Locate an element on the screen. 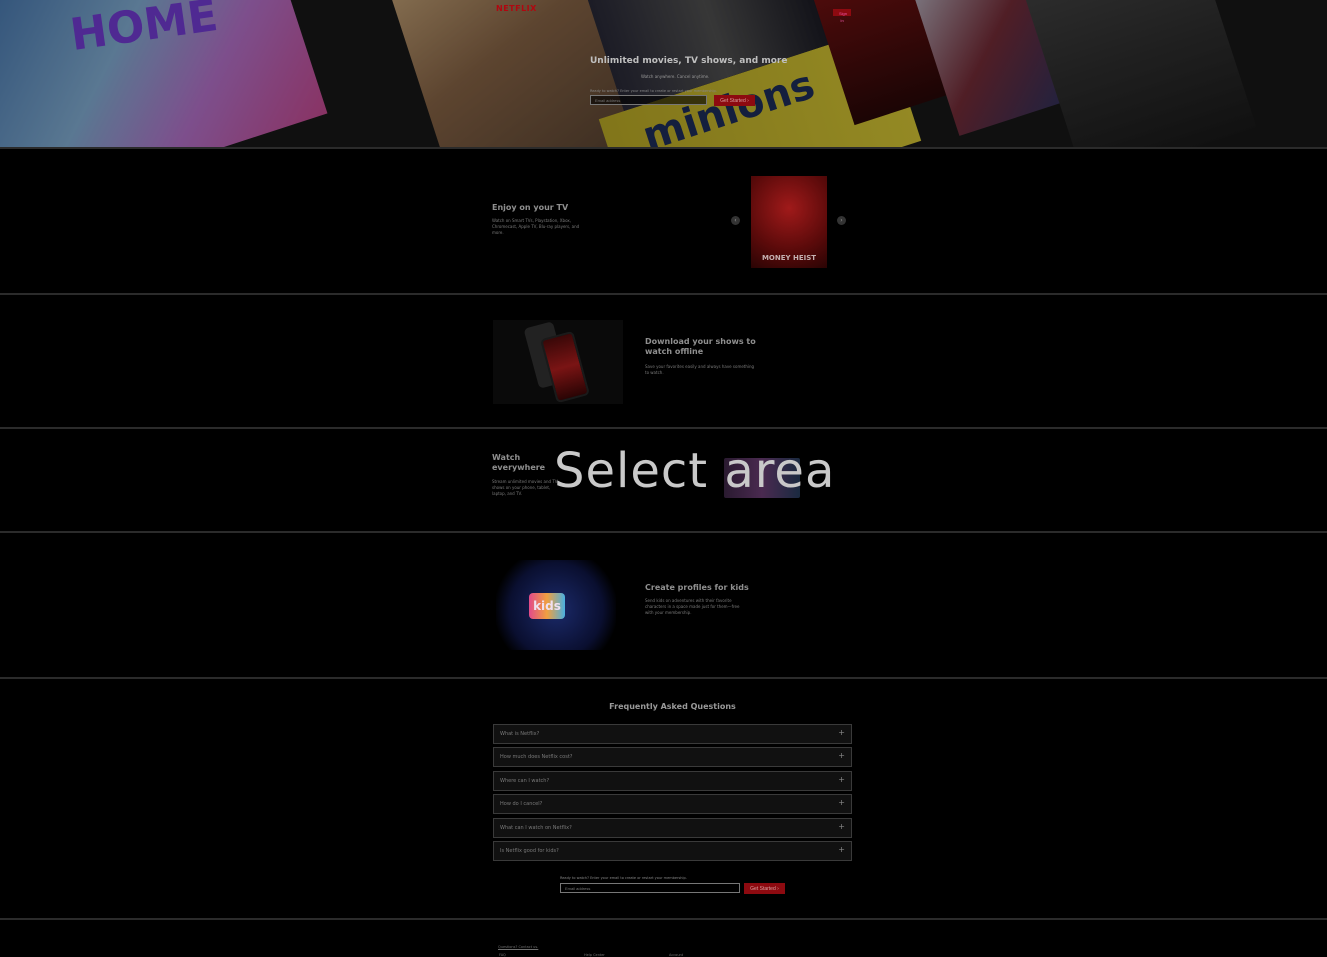 The width and height of the screenshot is (1327, 957). faq-question: How much does Netflix cost? is located at coordinates (536, 757).